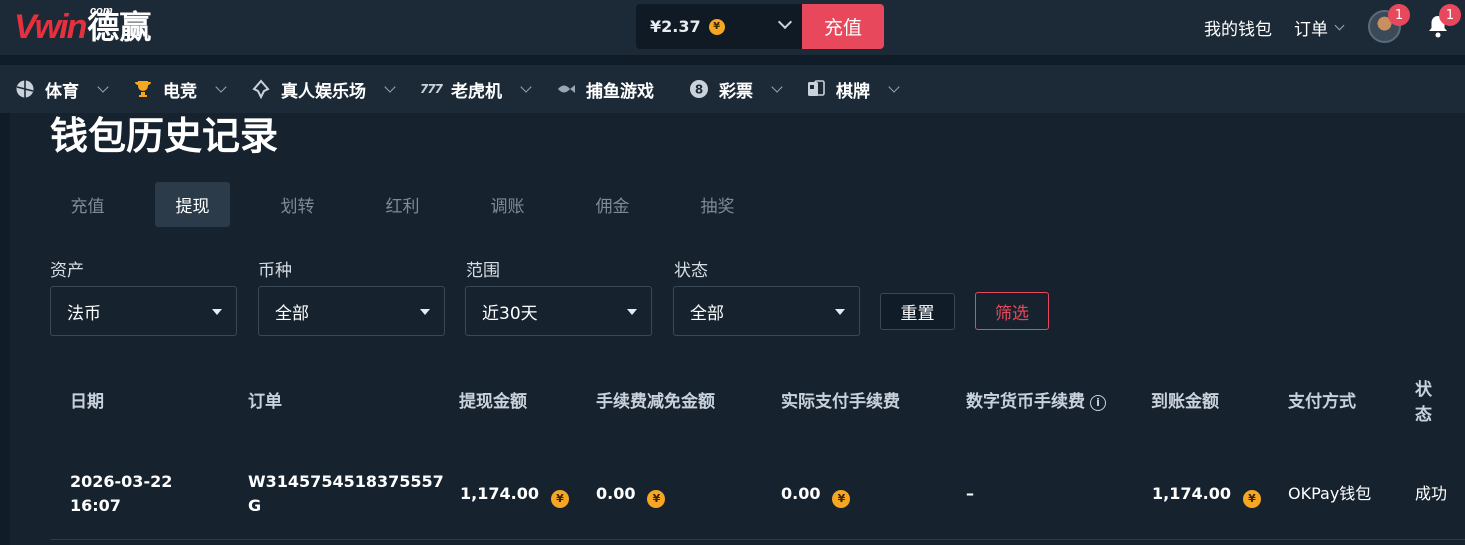 This screenshot has height=545, width=1465. Describe the element at coordinates (1322, 402) in the screenshot. I see `header-method: 支付方式` at that location.